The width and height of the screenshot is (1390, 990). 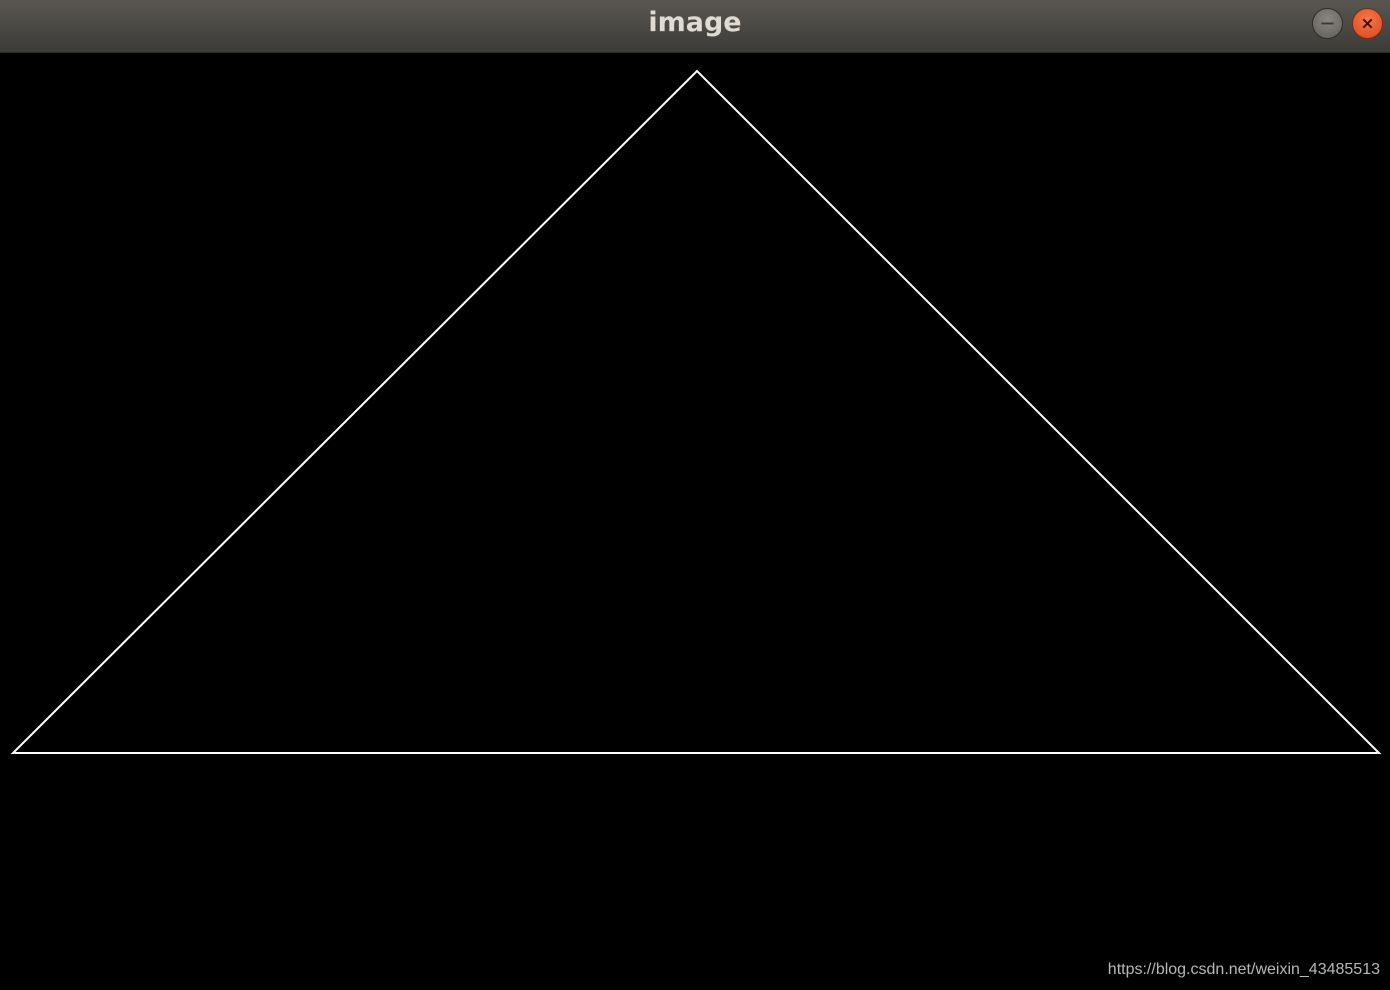 I want to click on title-bar: image, so click(x=695, y=26).